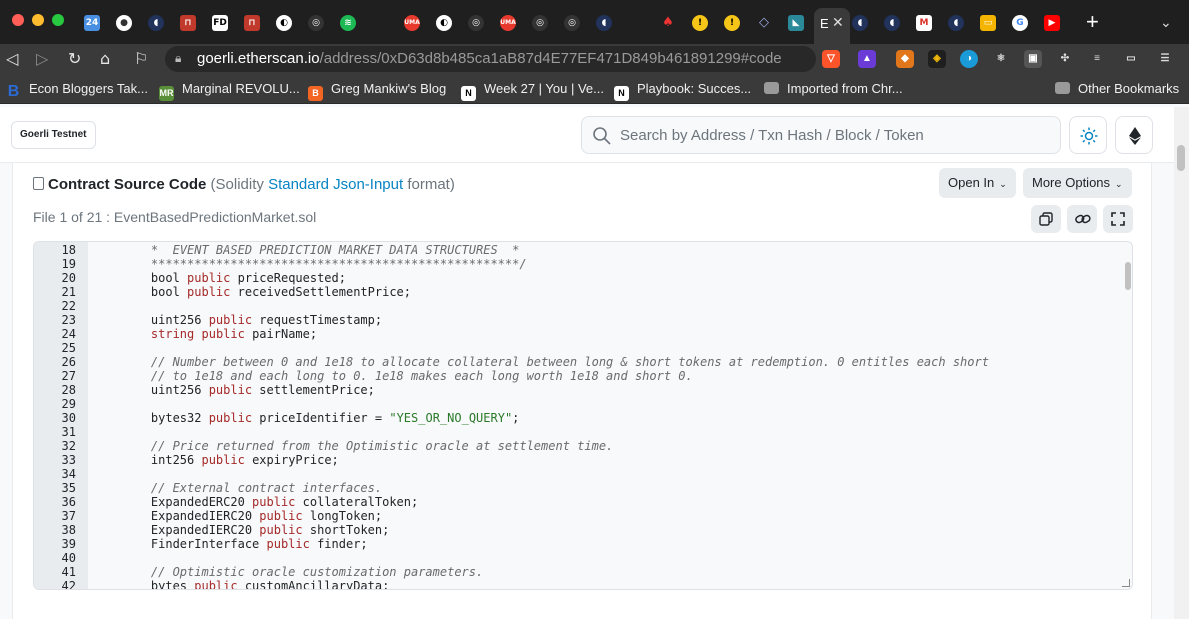 This screenshot has height=619, width=1189. What do you see at coordinates (42, 59) in the screenshot?
I see `forward-icon: ▷` at bounding box center [42, 59].